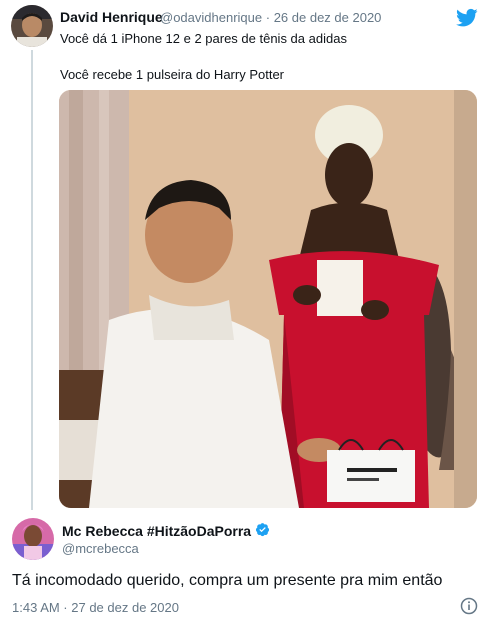 The height and width of the screenshot is (620, 488). I want to click on quoted-author-handle: @odavidhenrique, so click(211, 17).